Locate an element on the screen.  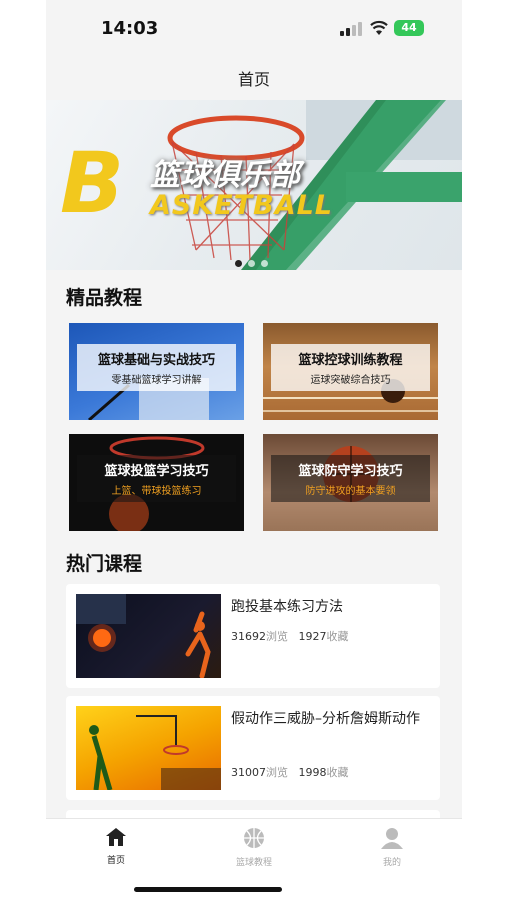
featured-card-title: 篮球投篮学习技巧 is located at coordinates (156, 471).